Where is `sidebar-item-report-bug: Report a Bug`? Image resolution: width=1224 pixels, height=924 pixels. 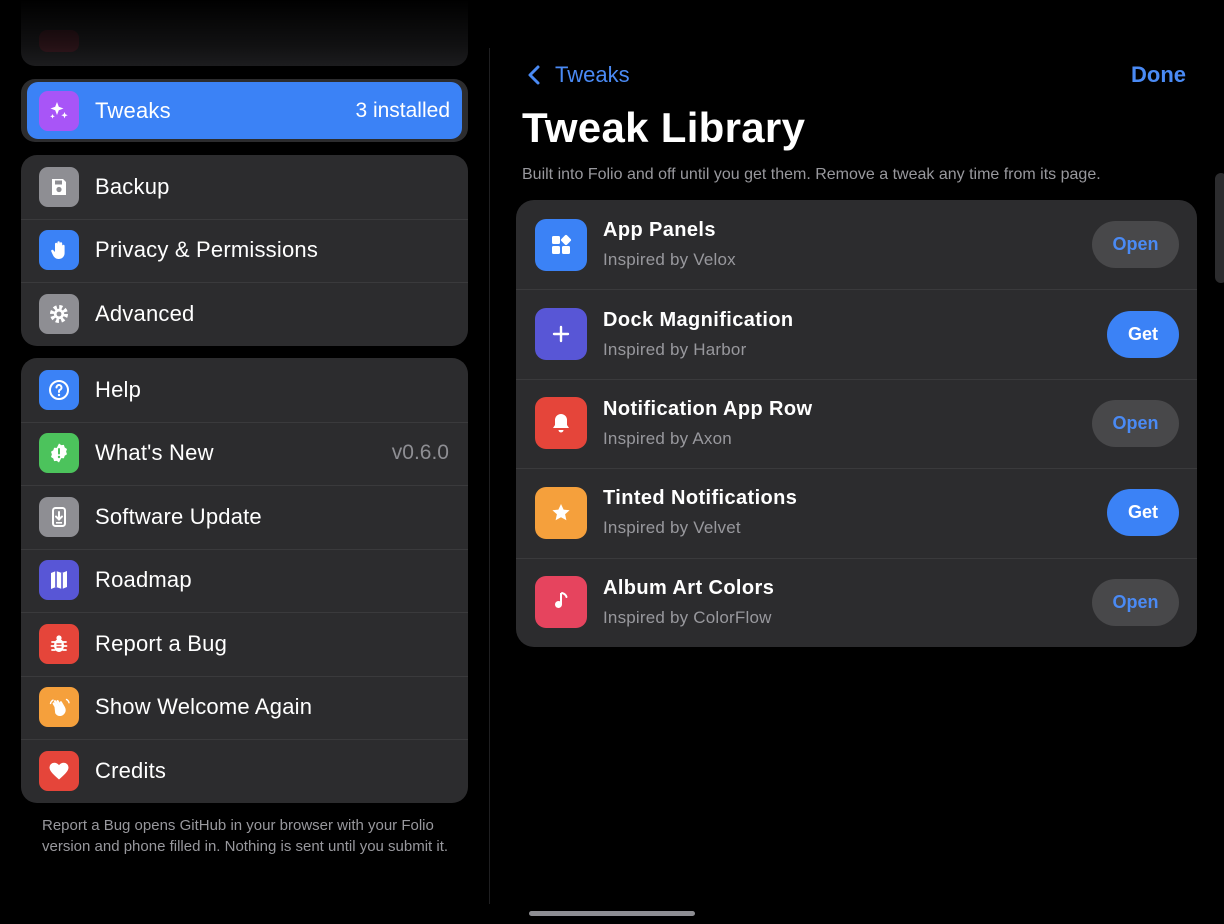
sidebar-item-report-bug: Report a Bug is located at coordinates (244, 644).